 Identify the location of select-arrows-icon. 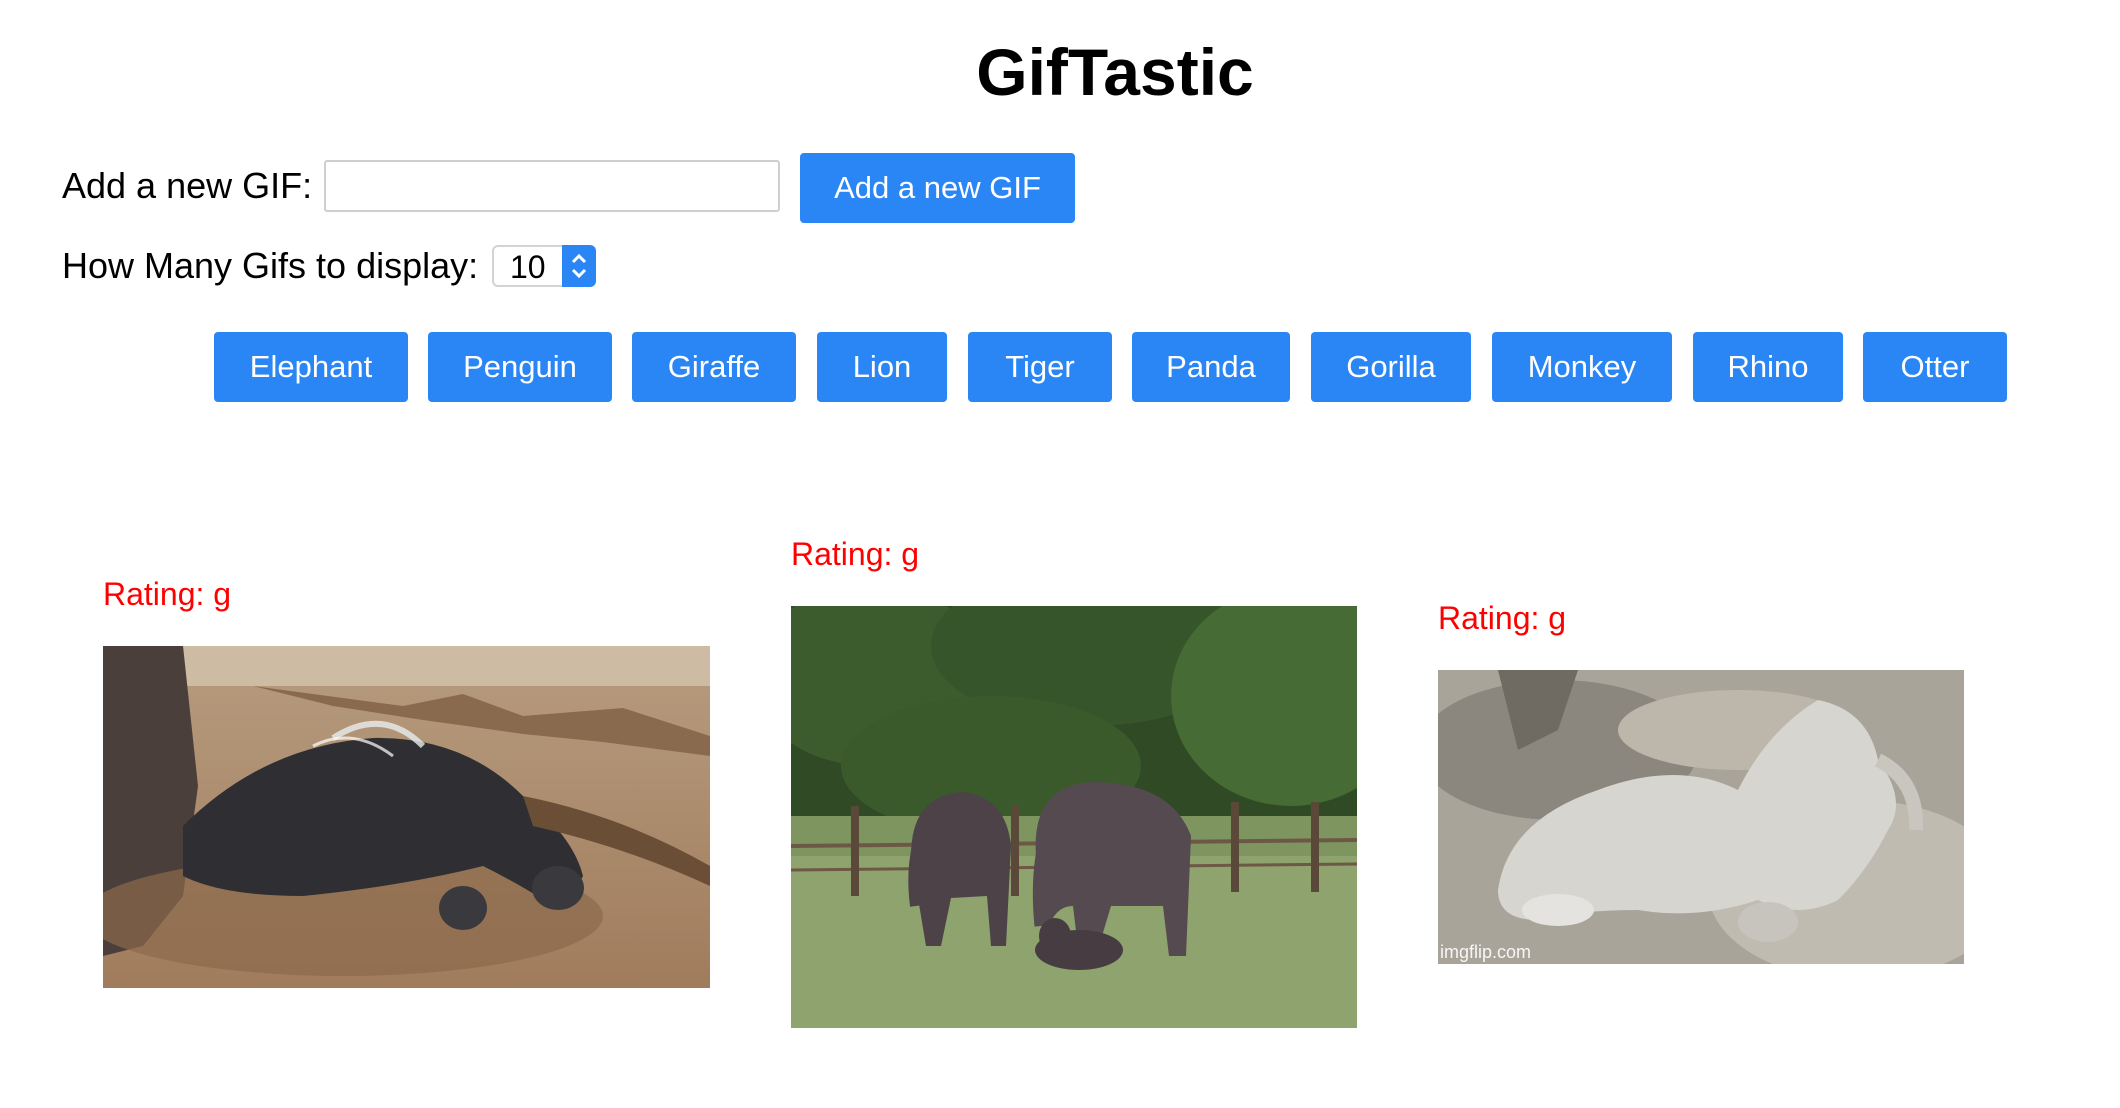
(579, 266).